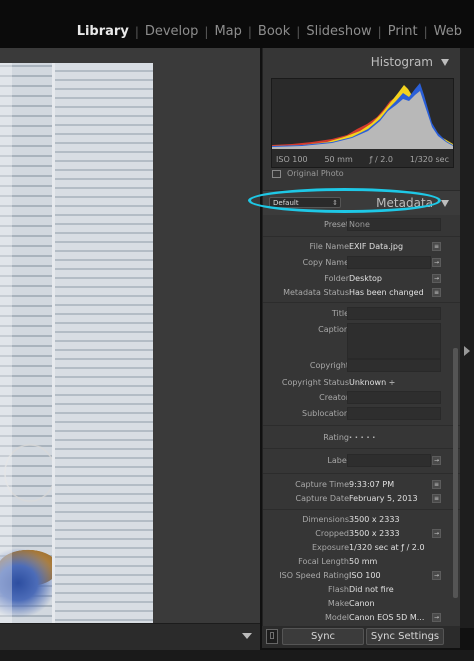  I want to click on folder-label: Folder, so click(336, 278).